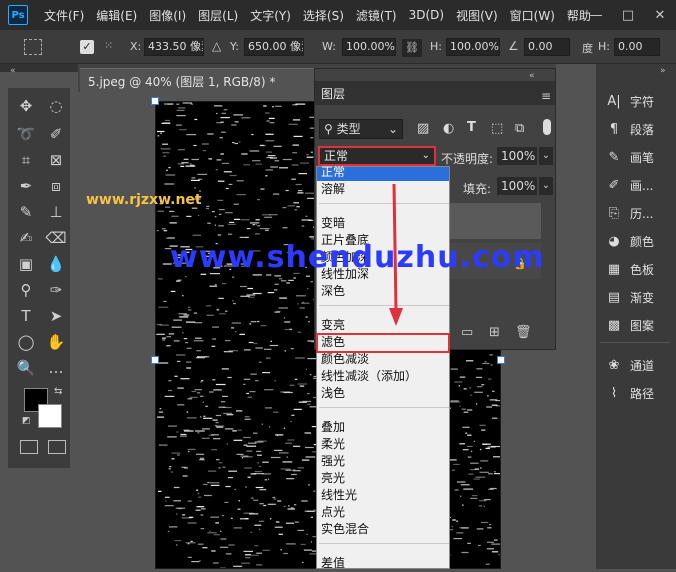  What do you see at coordinates (56, 106) in the screenshot?
I see `marquee-tool-icon: ◌` at bounding box center [56, 106].